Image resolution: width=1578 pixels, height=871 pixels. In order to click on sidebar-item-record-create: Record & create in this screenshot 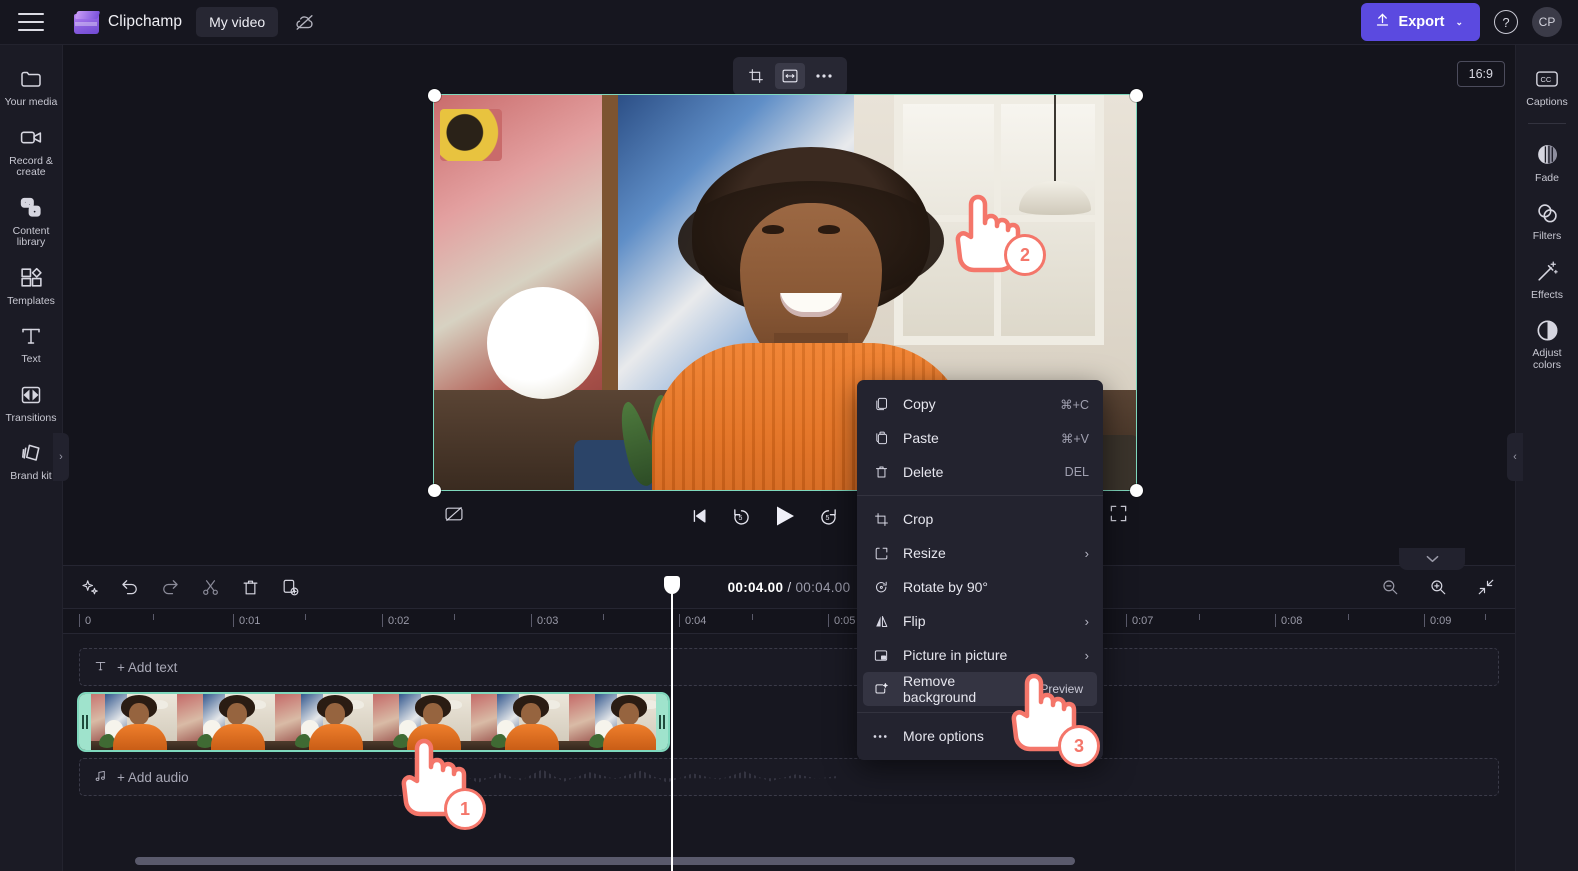, I will do `click(31, 151)`.